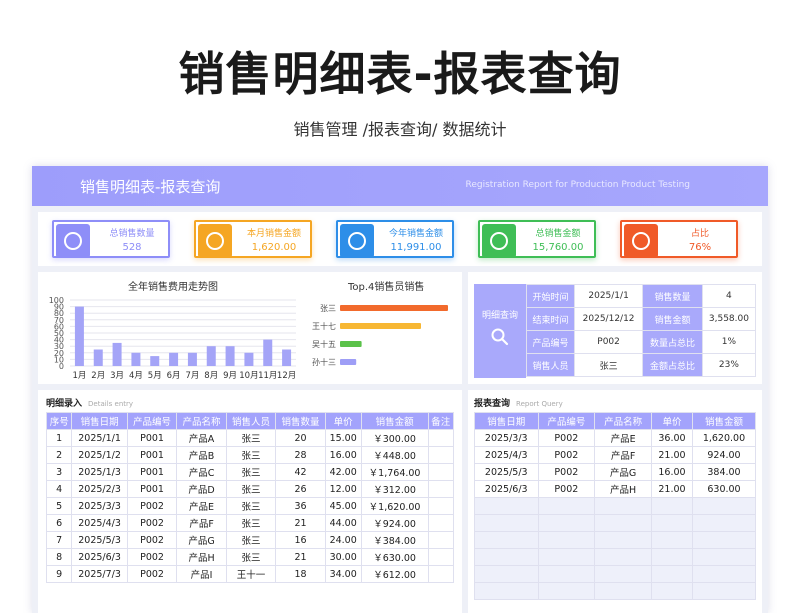 The image size is (800, 613). I want to click on info-value: 张三, so click(608, 365).